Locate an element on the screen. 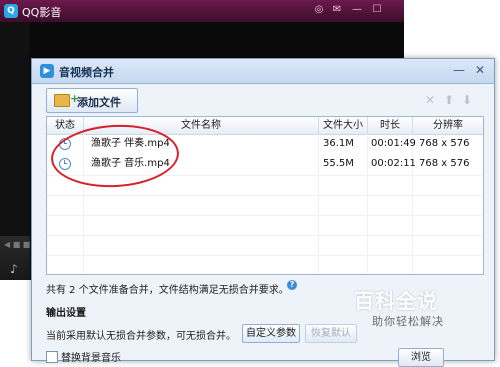 This screenshot has width=500, height=367. dialog-titlebar: ▶ 音视频合并 — ✕ is located at coordinates (263, 71).